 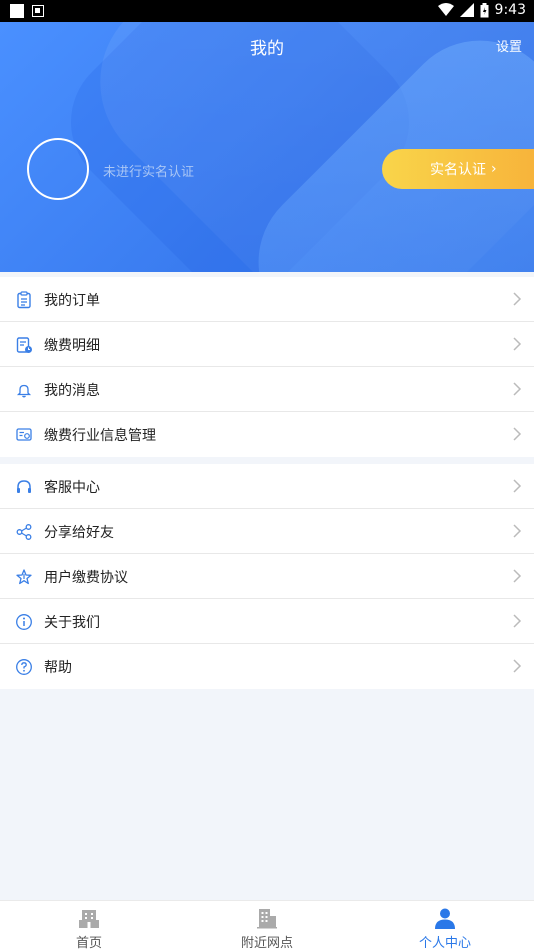 I want to click on bottom-tab-bar: 首页 附近网点 个人中心, so click(x=267, y=925).